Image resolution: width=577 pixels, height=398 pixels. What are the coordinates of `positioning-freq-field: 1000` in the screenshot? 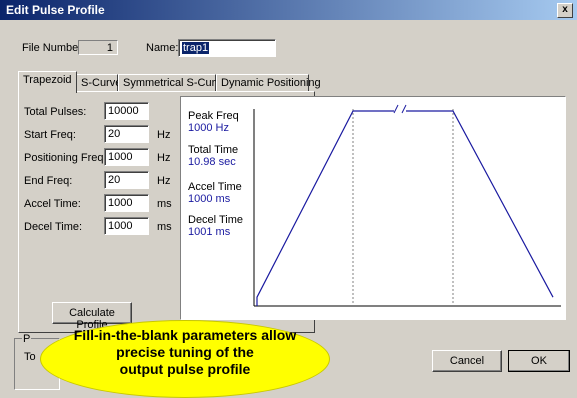 It's located at (126, 157).